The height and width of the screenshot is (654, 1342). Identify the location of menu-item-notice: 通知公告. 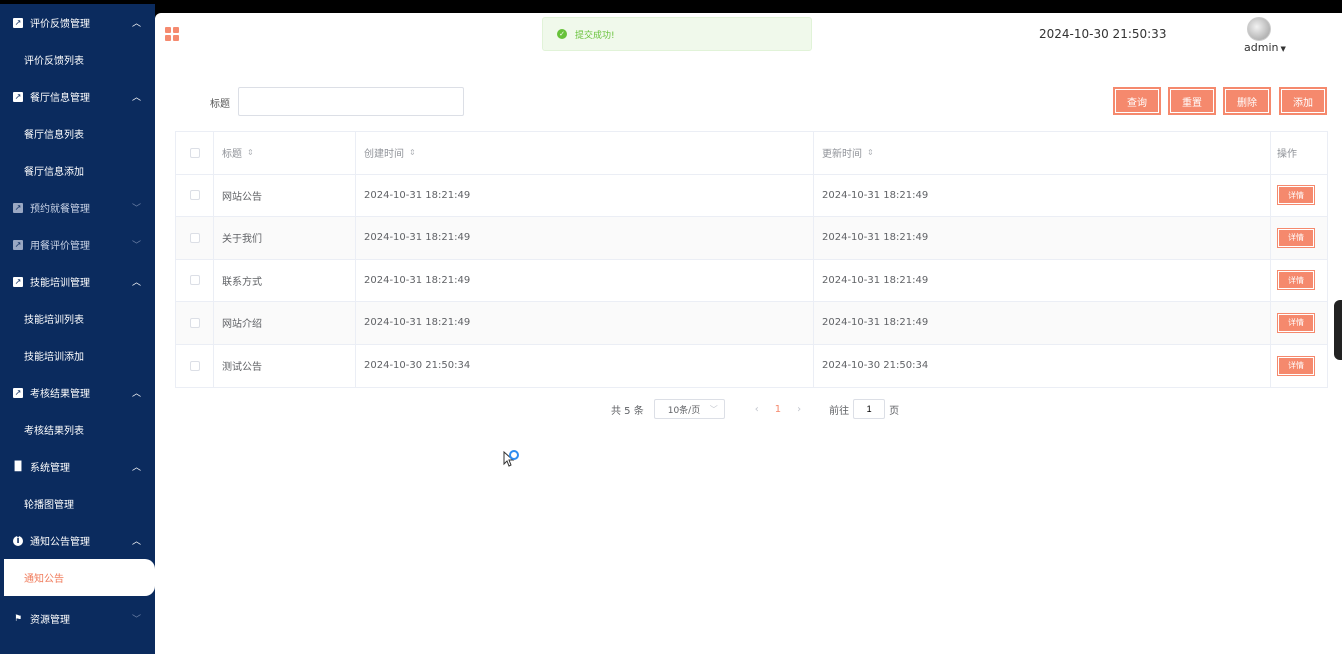
(79, 577).